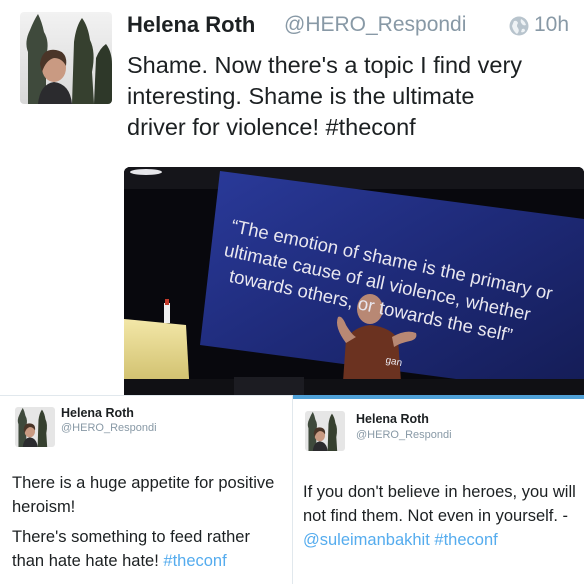  I want to click on tweet-timestamp: 10h, so click(551, 25).